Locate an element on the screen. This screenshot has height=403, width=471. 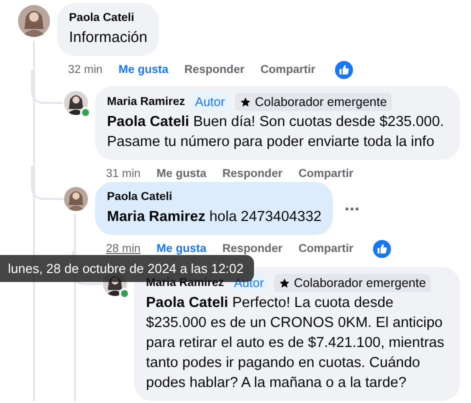
more-icon is located at coordinates (352, 208).